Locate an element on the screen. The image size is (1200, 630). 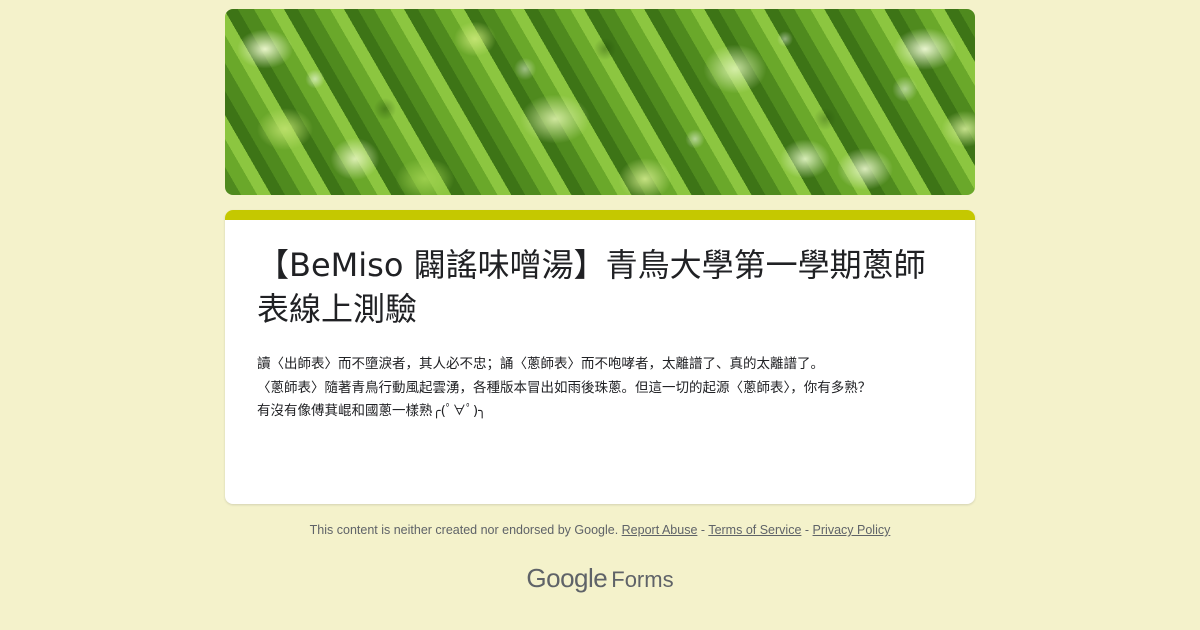
google-forms-logo: Google Forms is located at coordinates (600, 578).